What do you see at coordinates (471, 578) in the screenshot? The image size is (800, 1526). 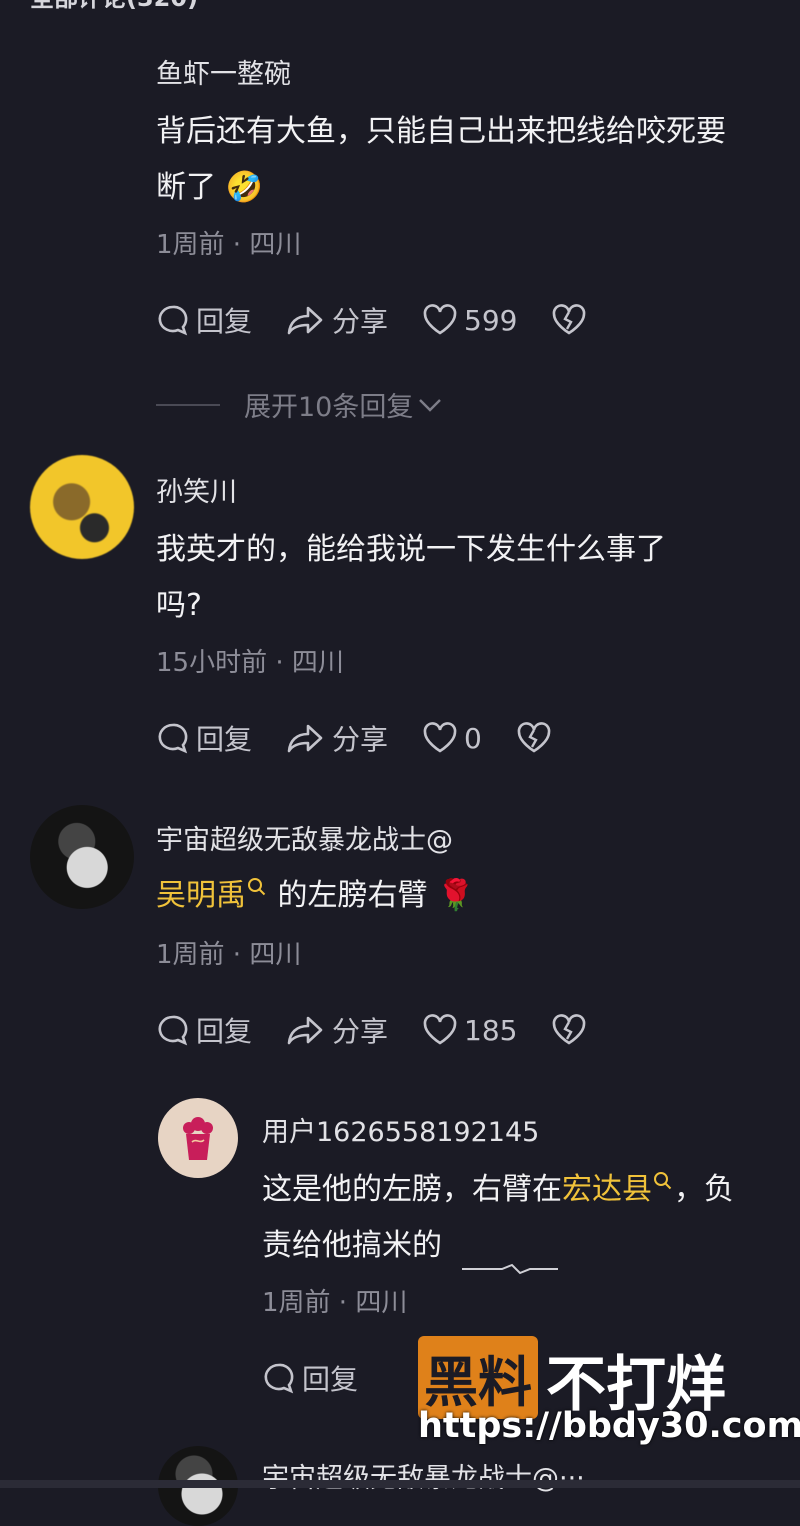 I see `comment-text: 我英才的，能给我说一下发生什么事了 吗?` at bounding box center [471, 578].